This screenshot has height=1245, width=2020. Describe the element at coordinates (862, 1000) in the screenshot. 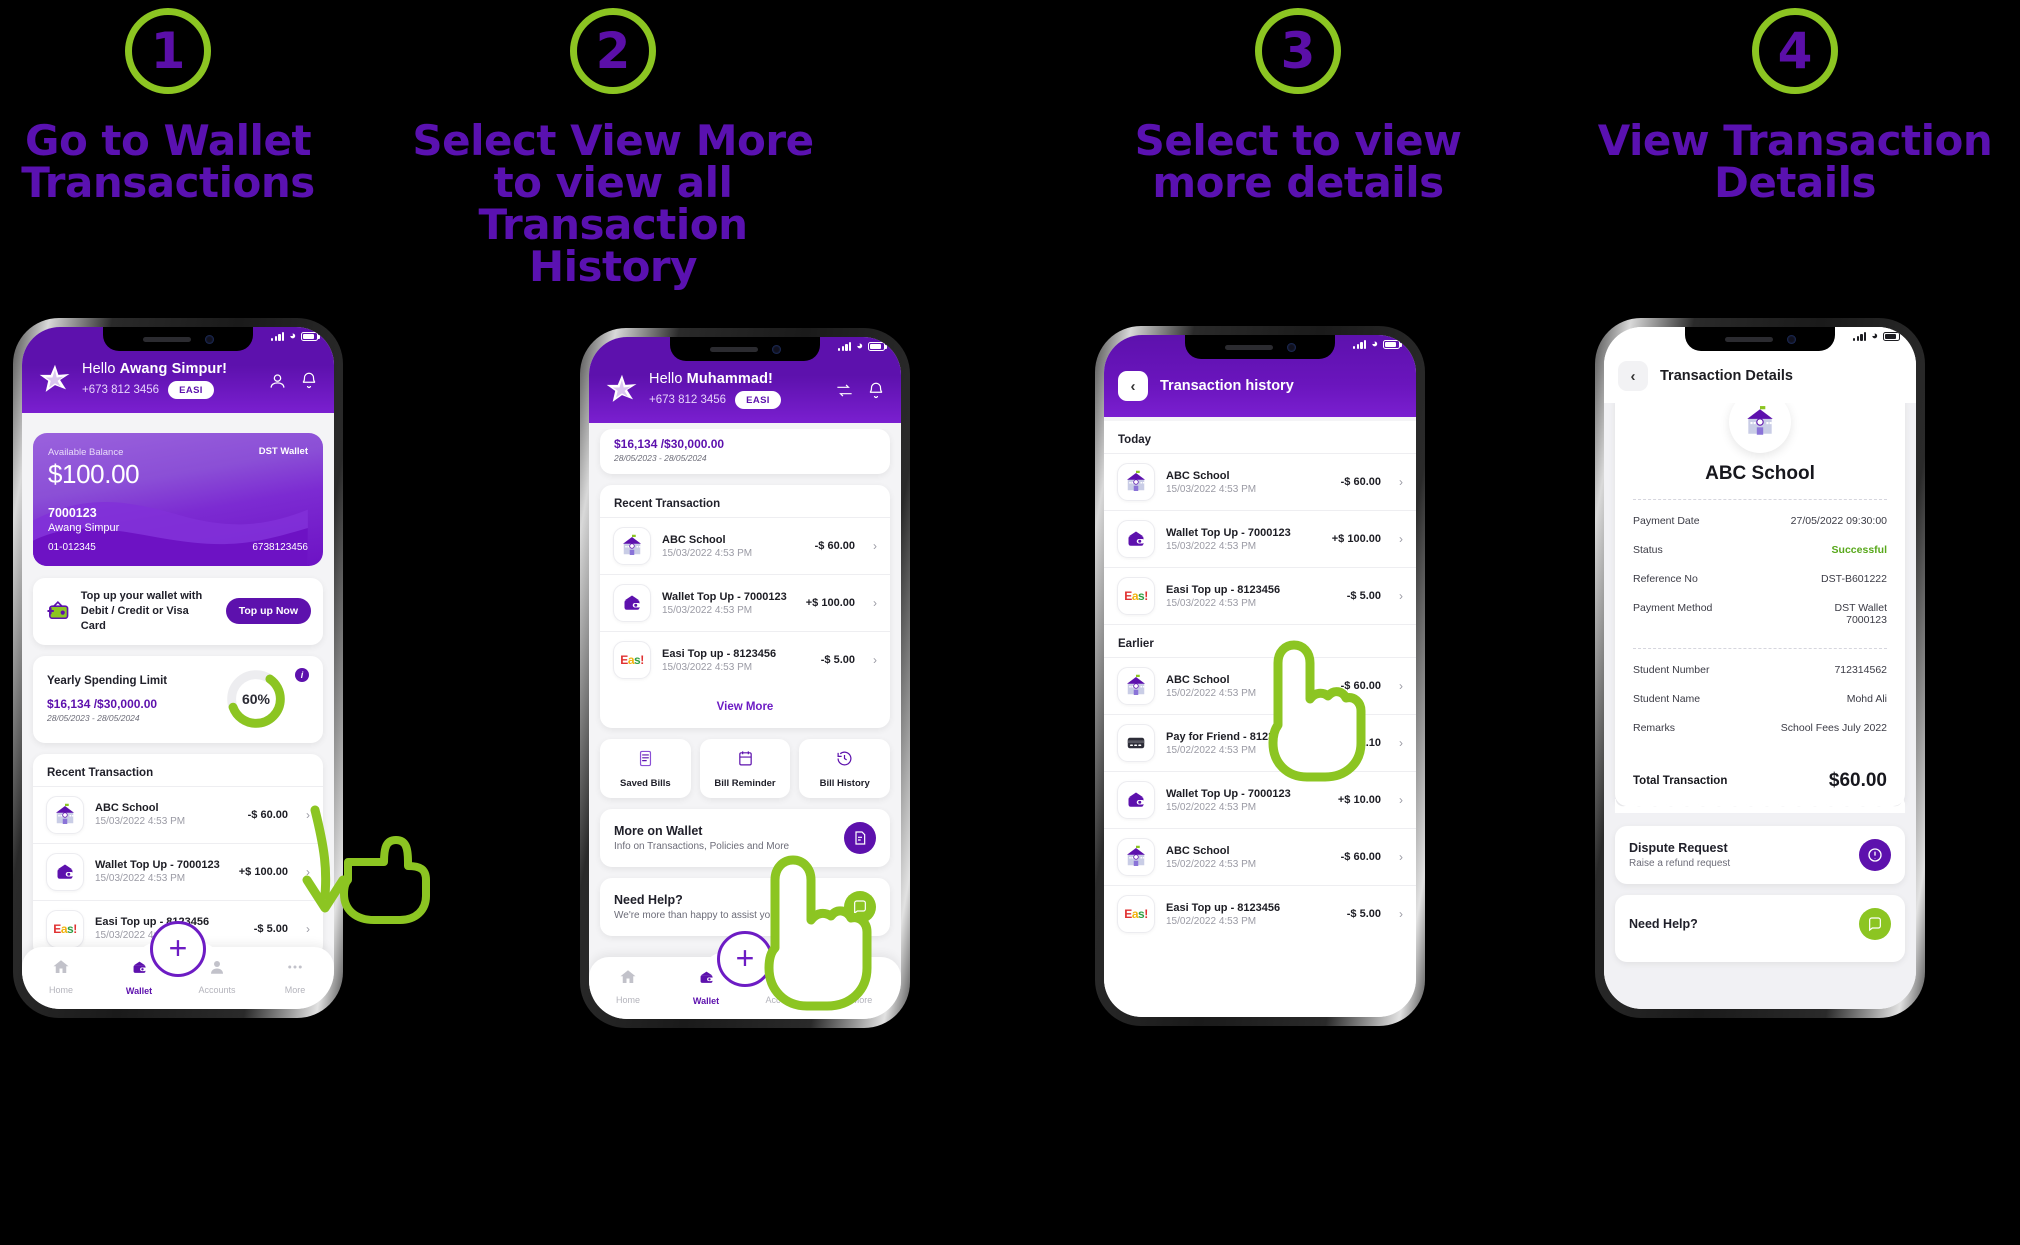

I see `tab-label: More` at that location.